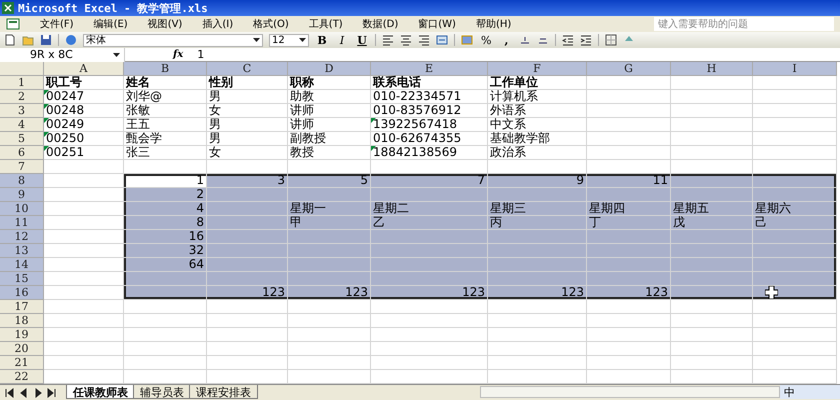  Describe the element at coordinates (22, 83) in the screenshot. I see `row-header: 1` at that location.